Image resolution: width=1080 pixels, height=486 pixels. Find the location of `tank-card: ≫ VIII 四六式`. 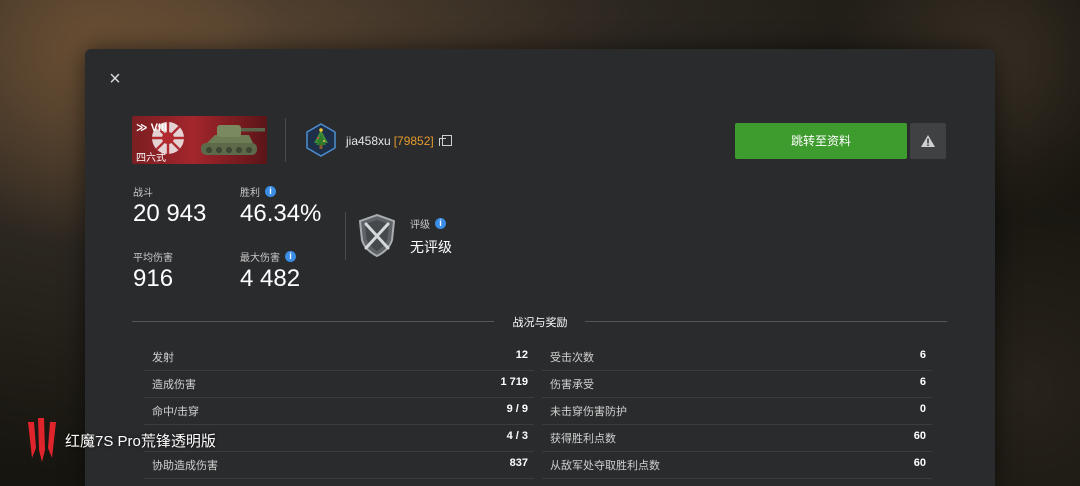

tank-card: ≫ VIII 四六式 is located at coordinates (199, 140).